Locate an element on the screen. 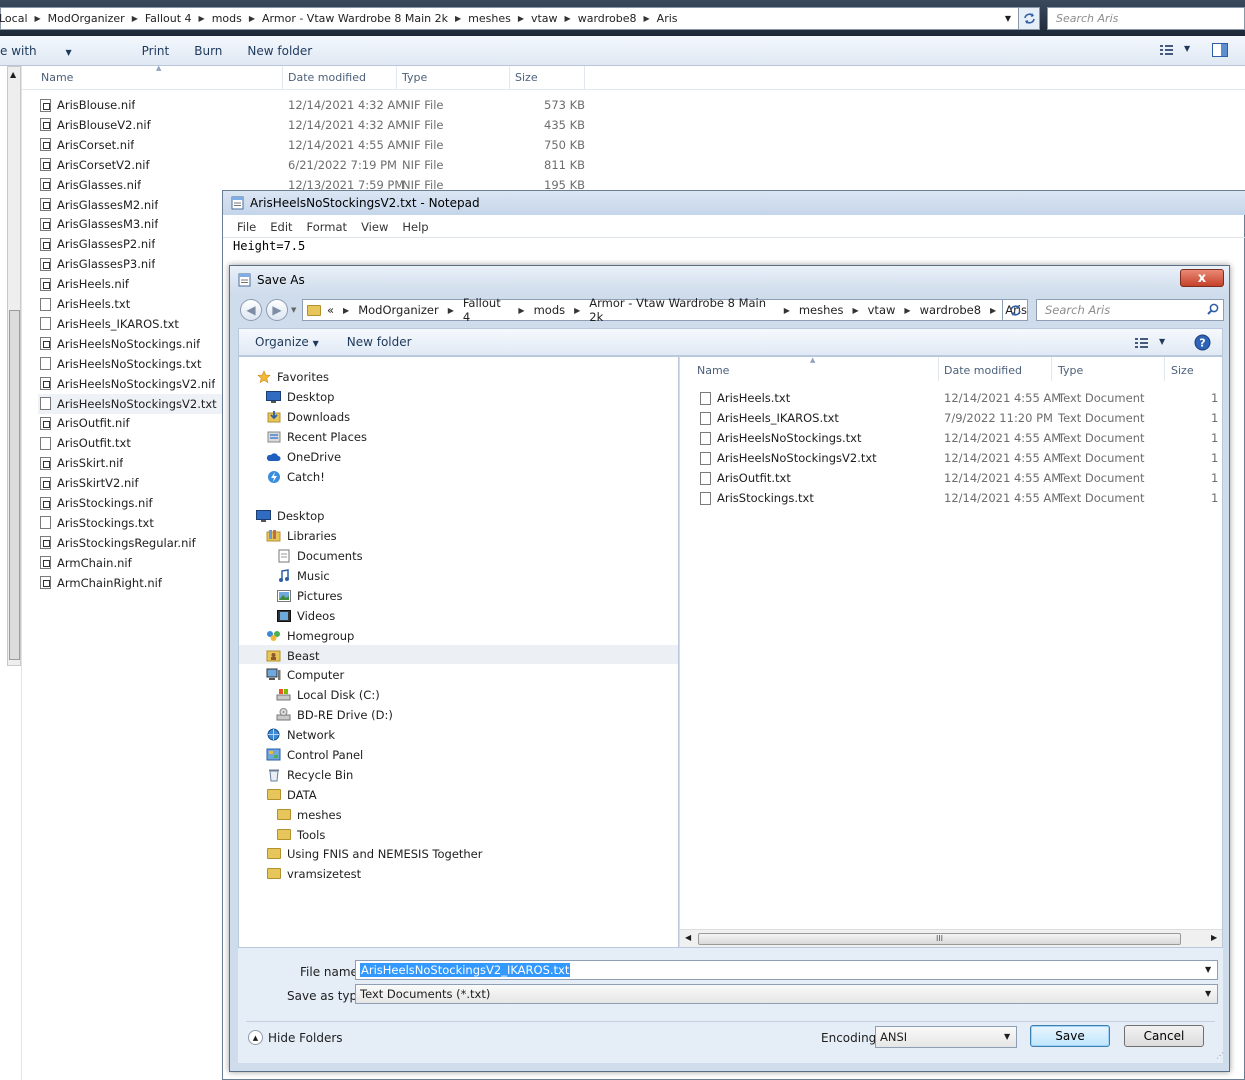 The height and width of the screenshot is (1080, 1245). horizontal-scrollbar: ◀ III ▶ is located at coordinates (951, 938).